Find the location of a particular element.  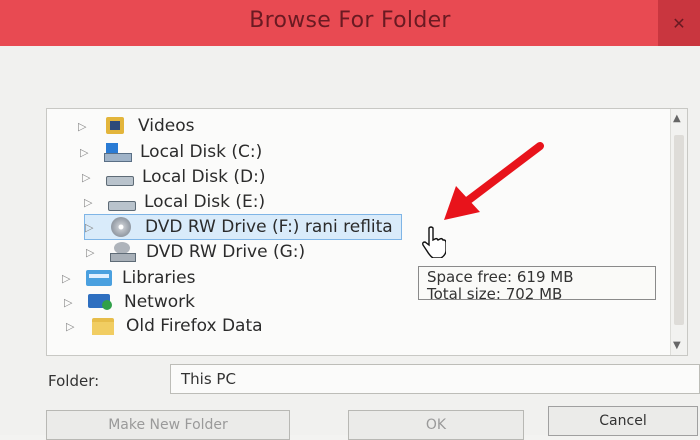

tree-item-local-disk-c: ▷ Local Disk (C:) is located at coordinates (171, 152).